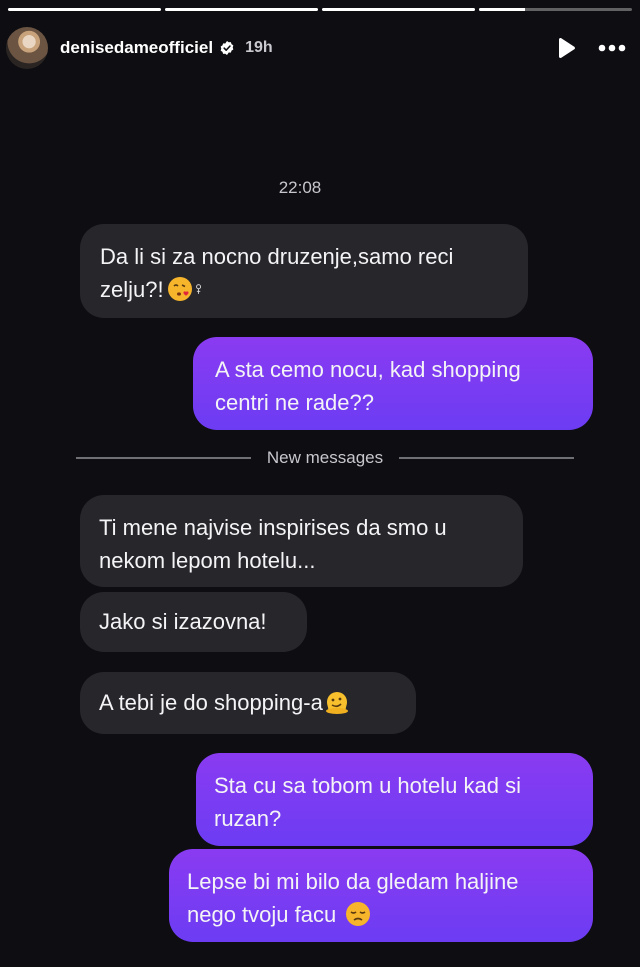 The image size is (640, 967). I want to click on verified-badge-icon, so click(227, 48).